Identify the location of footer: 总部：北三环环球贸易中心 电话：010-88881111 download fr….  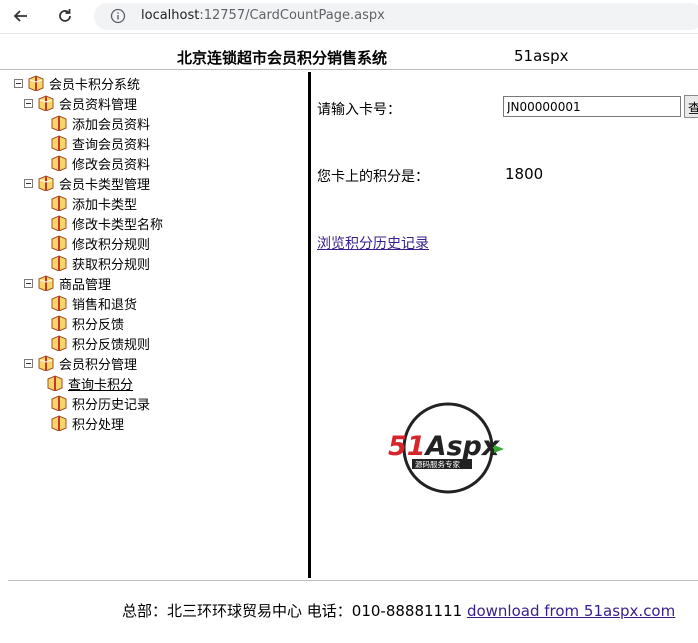
(398, 610).